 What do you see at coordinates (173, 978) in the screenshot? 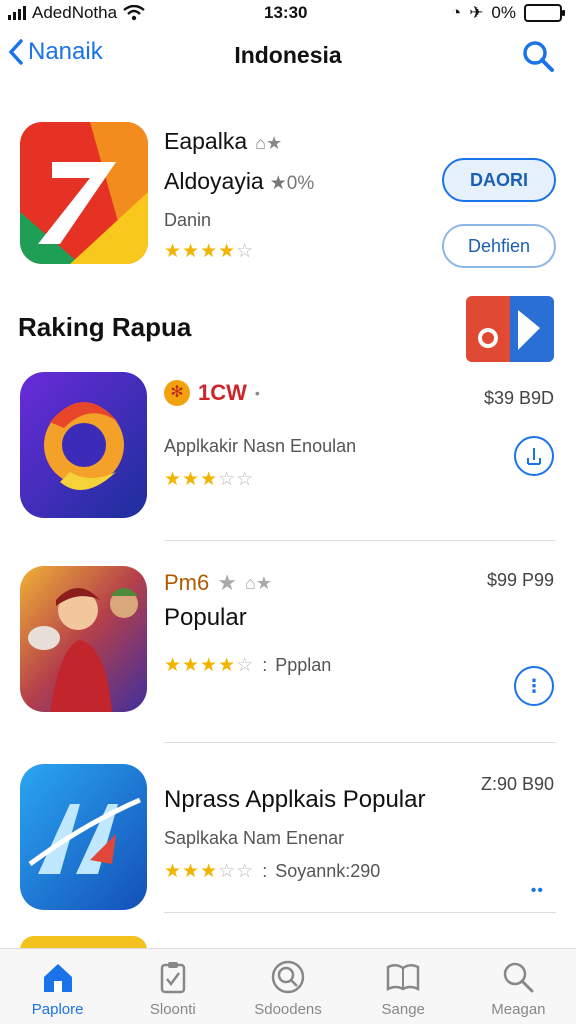
I see `clipboard-icon` at bounding box center [173, 978].